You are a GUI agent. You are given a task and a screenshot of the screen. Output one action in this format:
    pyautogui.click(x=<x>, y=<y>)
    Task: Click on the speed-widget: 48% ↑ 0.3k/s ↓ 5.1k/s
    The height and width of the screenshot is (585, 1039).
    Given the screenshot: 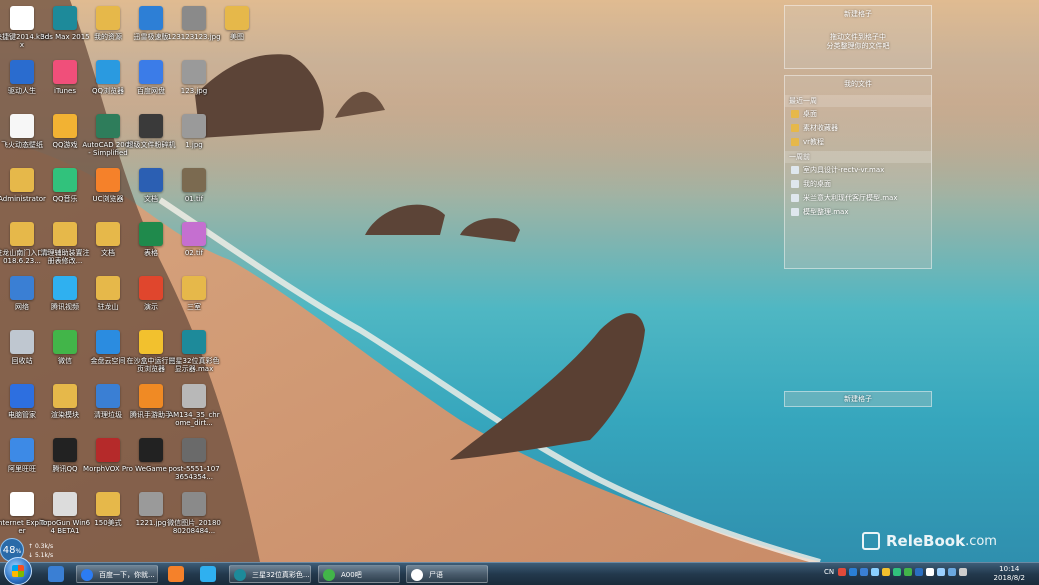 What is the action you would take?
    pyautogui.click(x=29, y=550)
    